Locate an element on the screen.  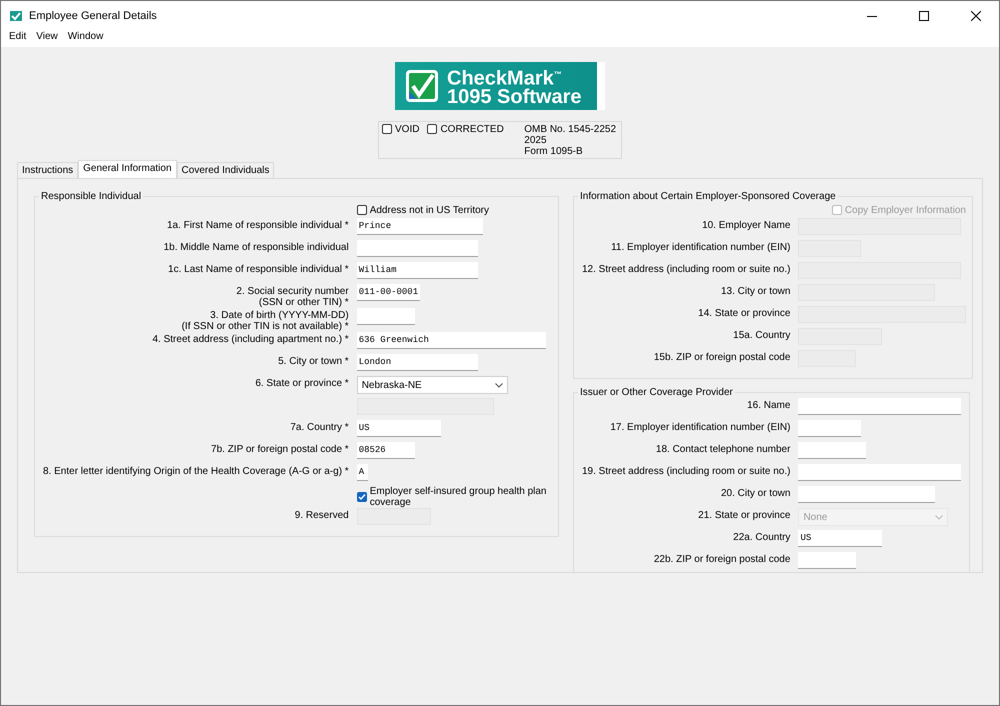
field-label: 20. City or town is located at coordinates (755, 493).